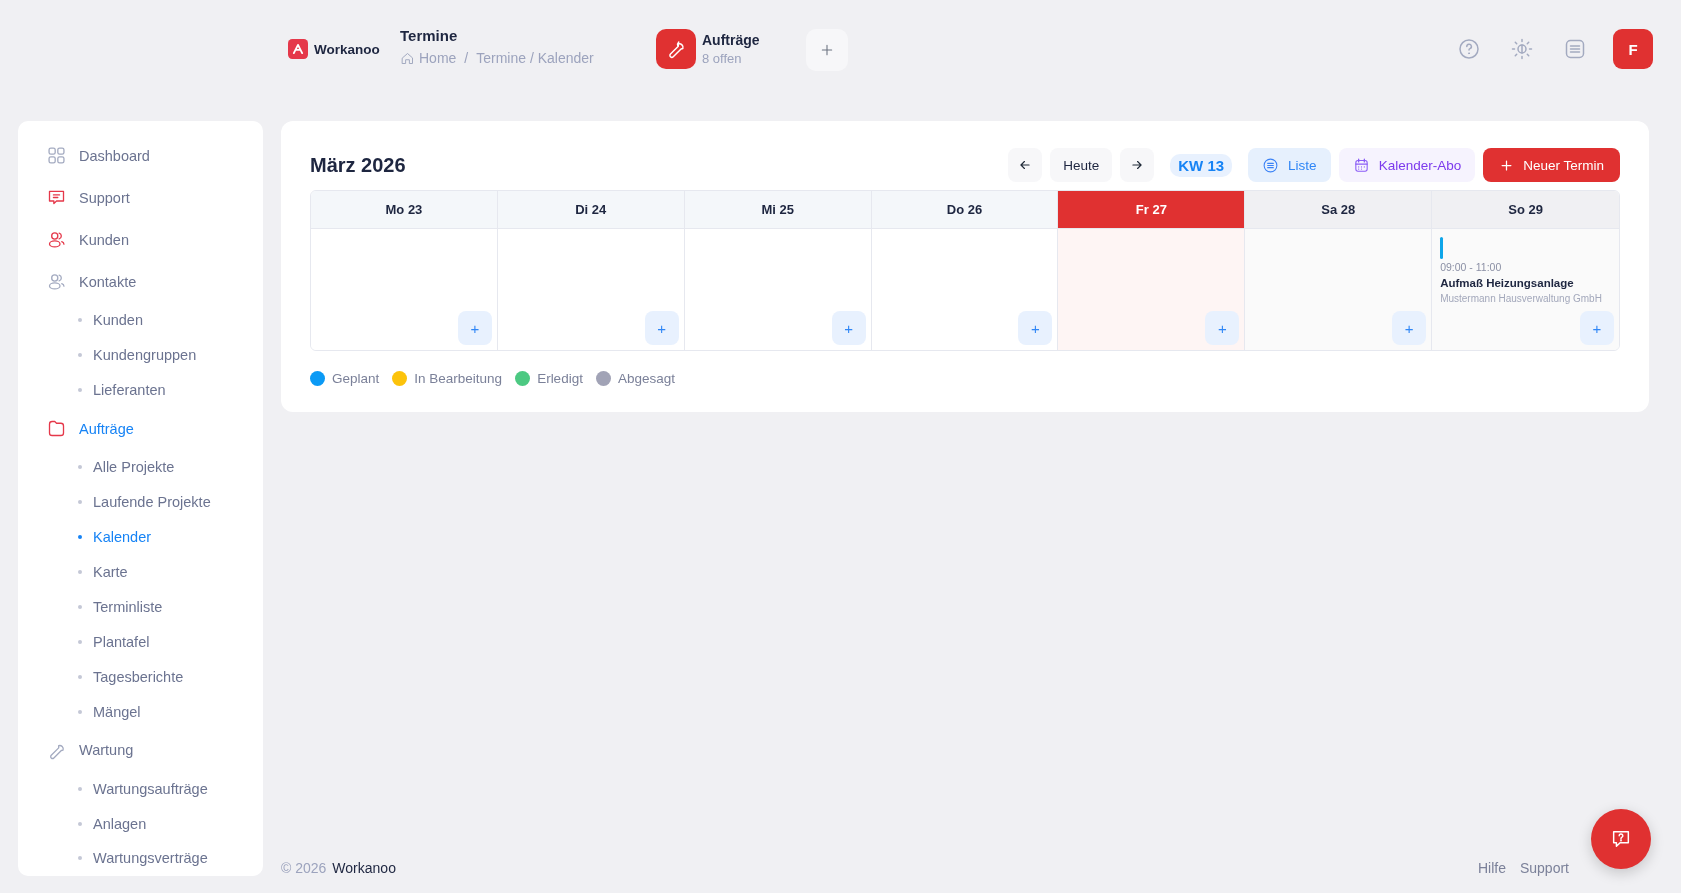 Image resolution: width=1681 pixels, height=893 pixels. Describe the element at coordinates (1081, 165) in the screenshot. I see `today-button: Heute` at that location.